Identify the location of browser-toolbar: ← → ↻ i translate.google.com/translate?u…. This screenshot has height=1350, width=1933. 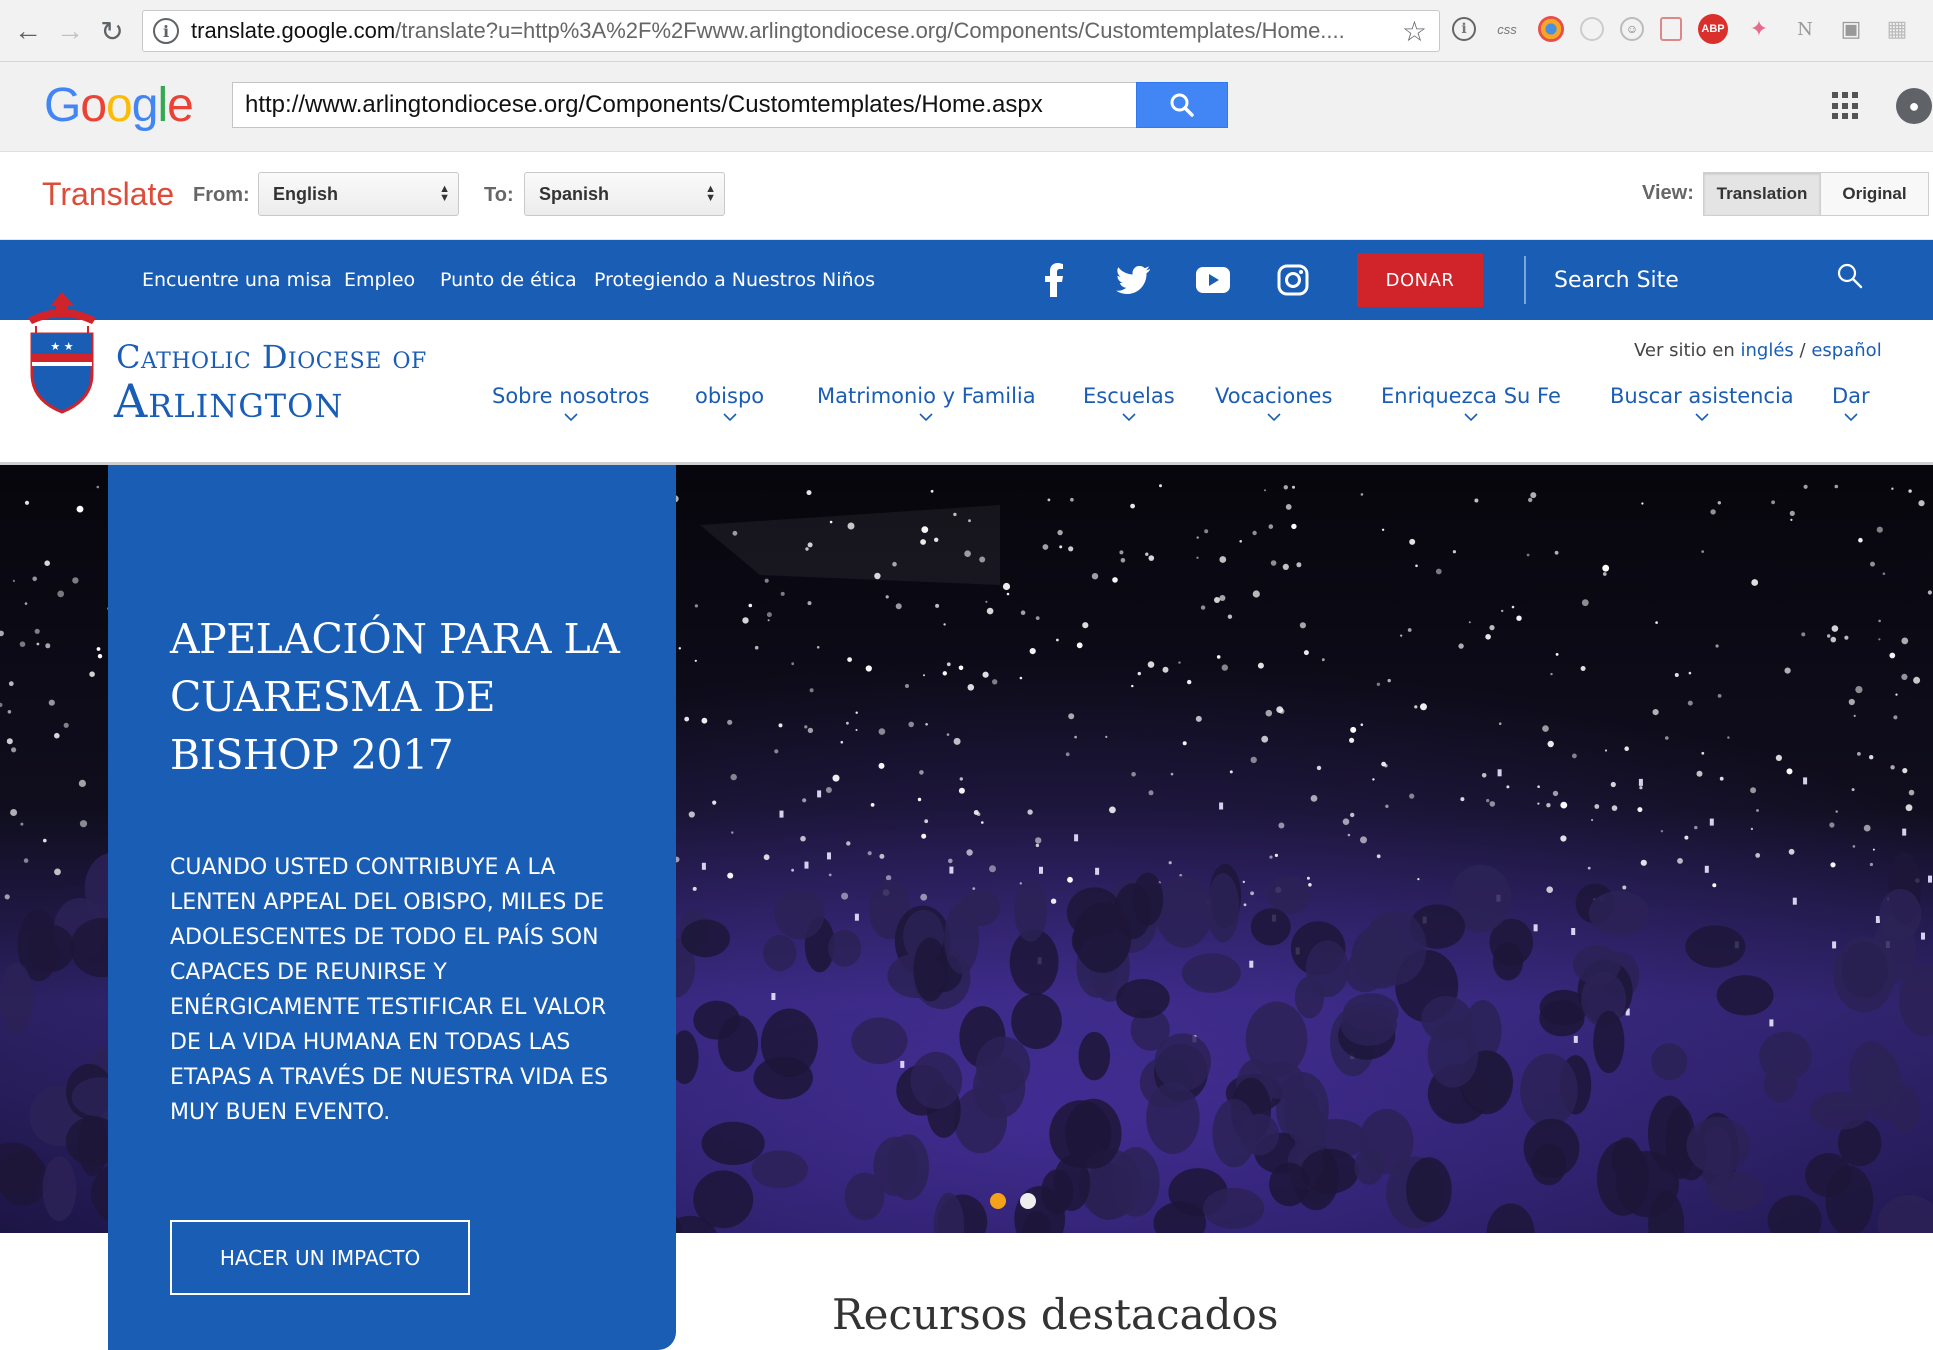
(966, 31).